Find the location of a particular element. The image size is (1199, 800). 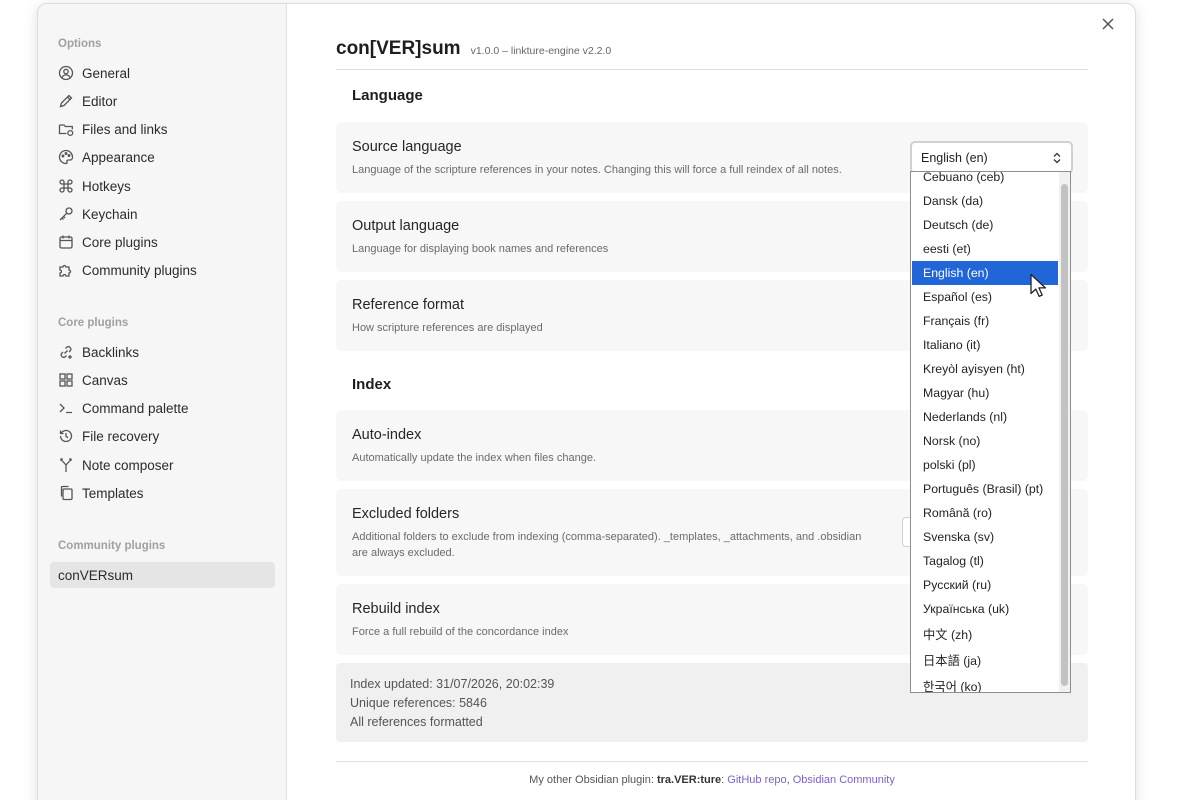

sidebar-item-command-palette: Command palette is located at coordinates (162, 408).